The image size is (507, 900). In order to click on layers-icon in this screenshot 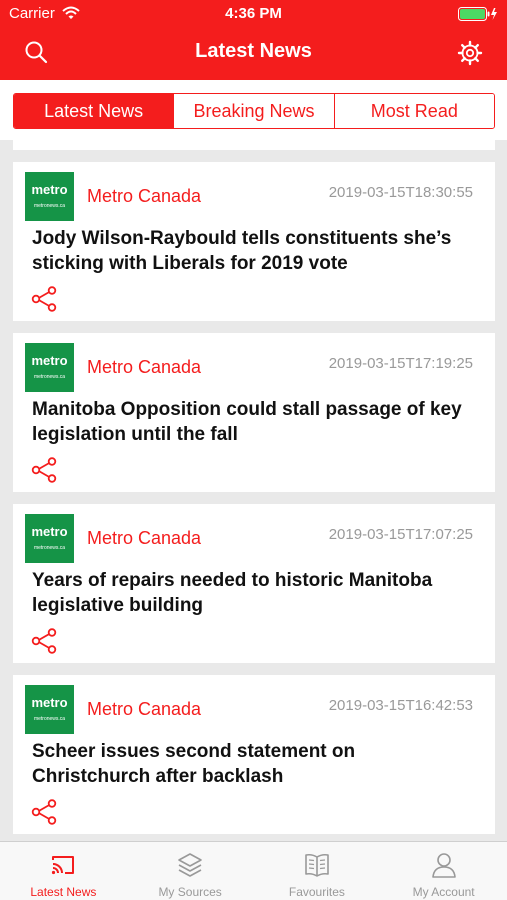, I will do `click(190, 865)`.